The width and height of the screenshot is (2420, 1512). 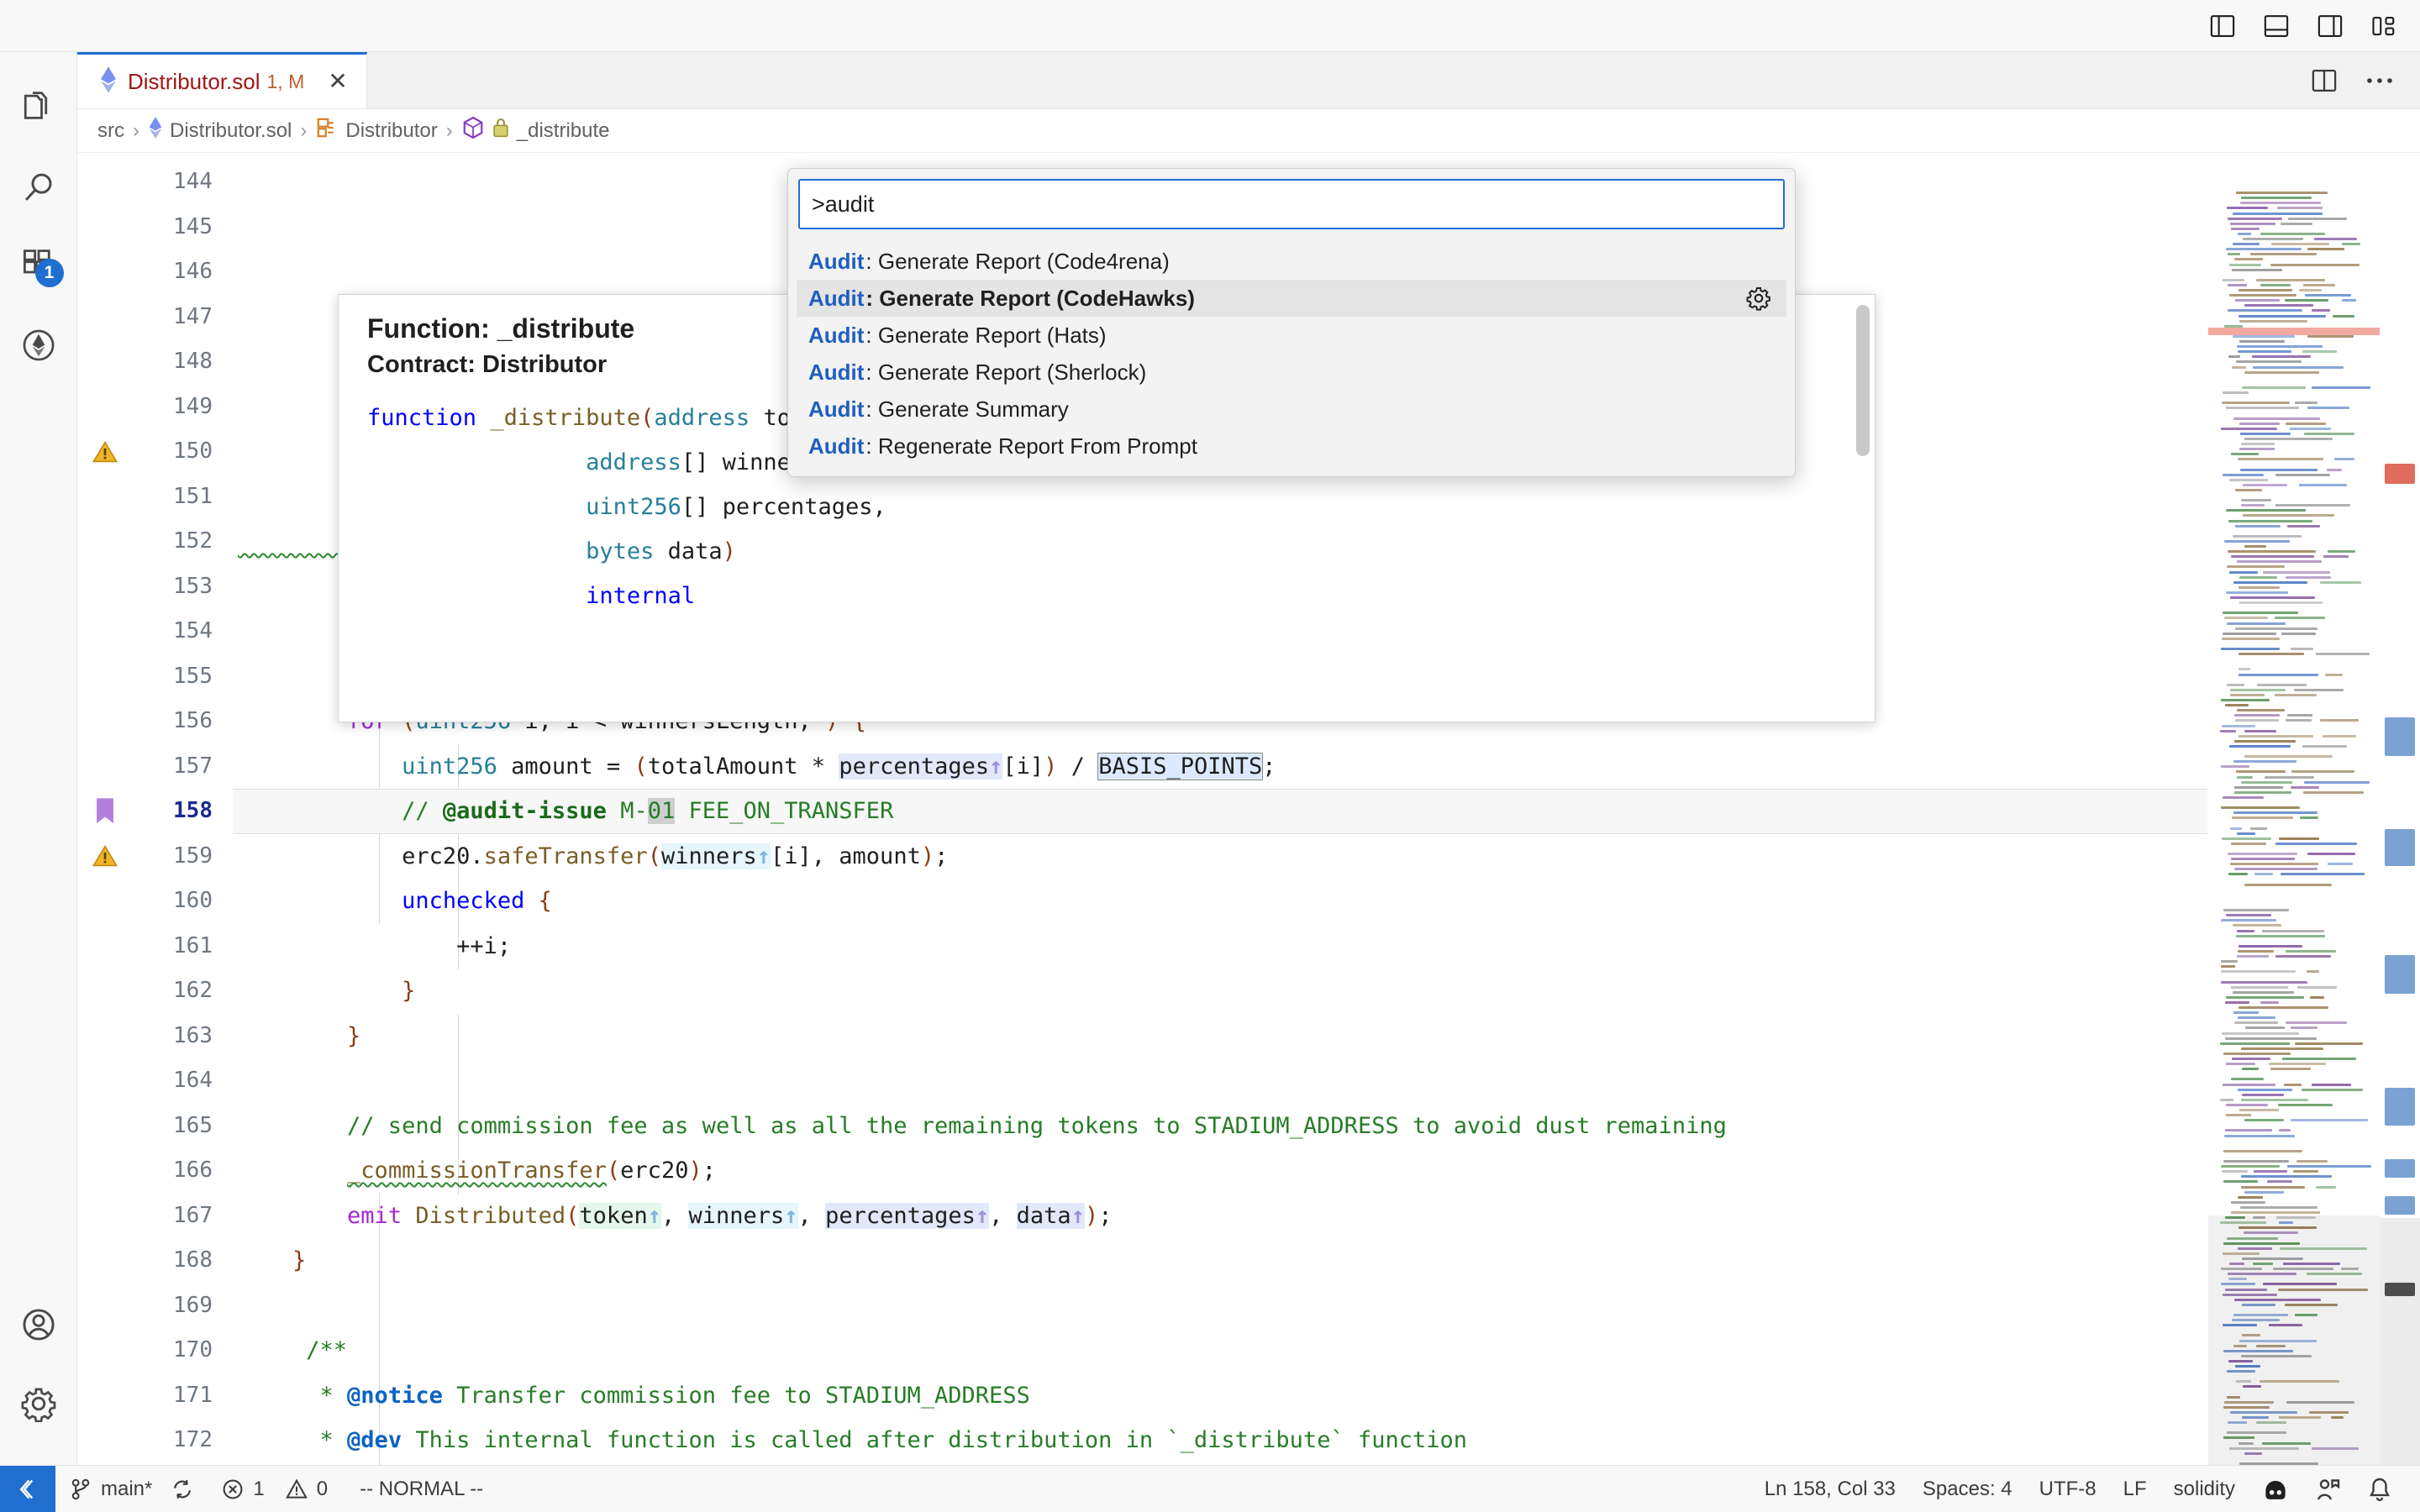 I want to click on code-line-160: unchecked {, so click(x=1326, y=901).